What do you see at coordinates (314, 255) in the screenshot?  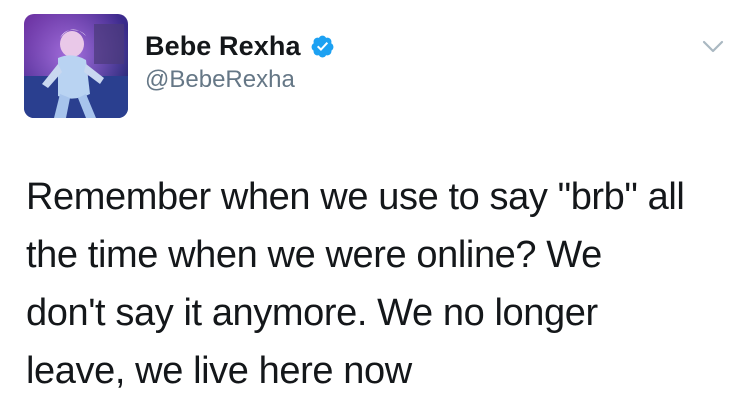 I see `tweet-text-line: the time when we were online? We` at bounding box center [314, 255].